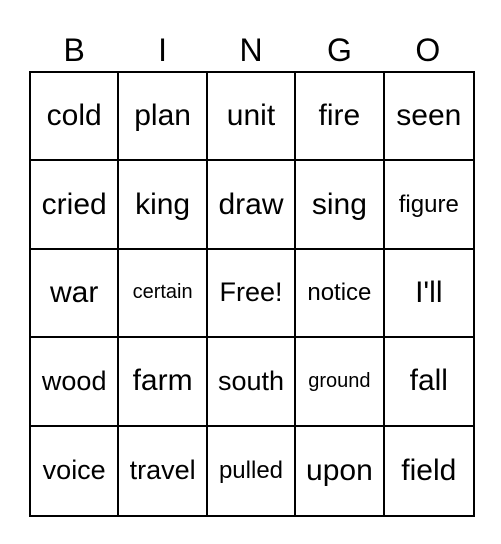 Image resolution: width=501 pixels, height=544 pixels. What do you see at coordinates (74, 50) in the screenshot?
I see `header-letter-b: B` at bounding box center [74, 50].